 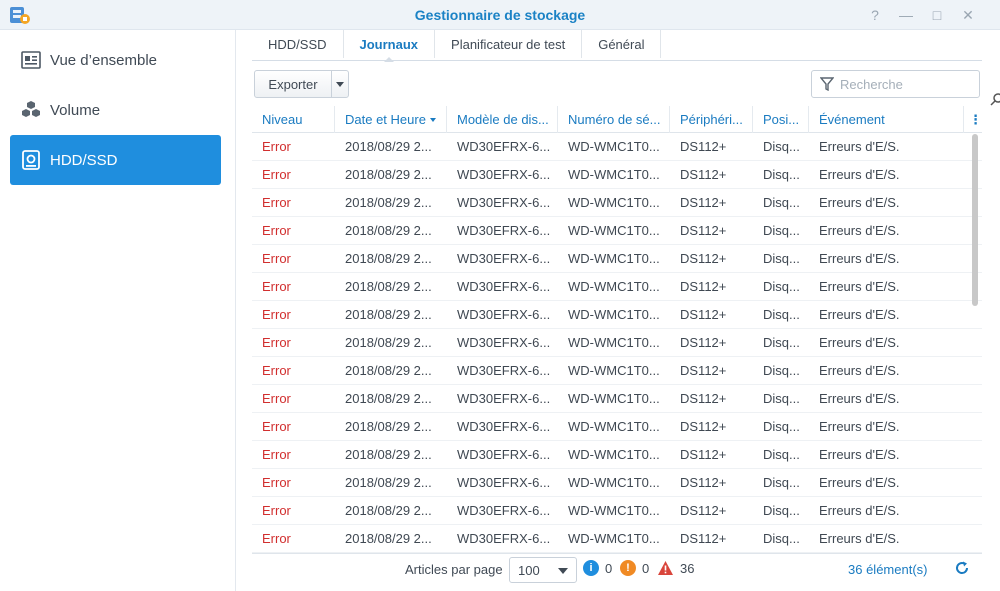 What do you see at coordinates (973, 119) in the screenshot?
I see `column-menu-icon: ⋮` at bounding box center [973, 119].